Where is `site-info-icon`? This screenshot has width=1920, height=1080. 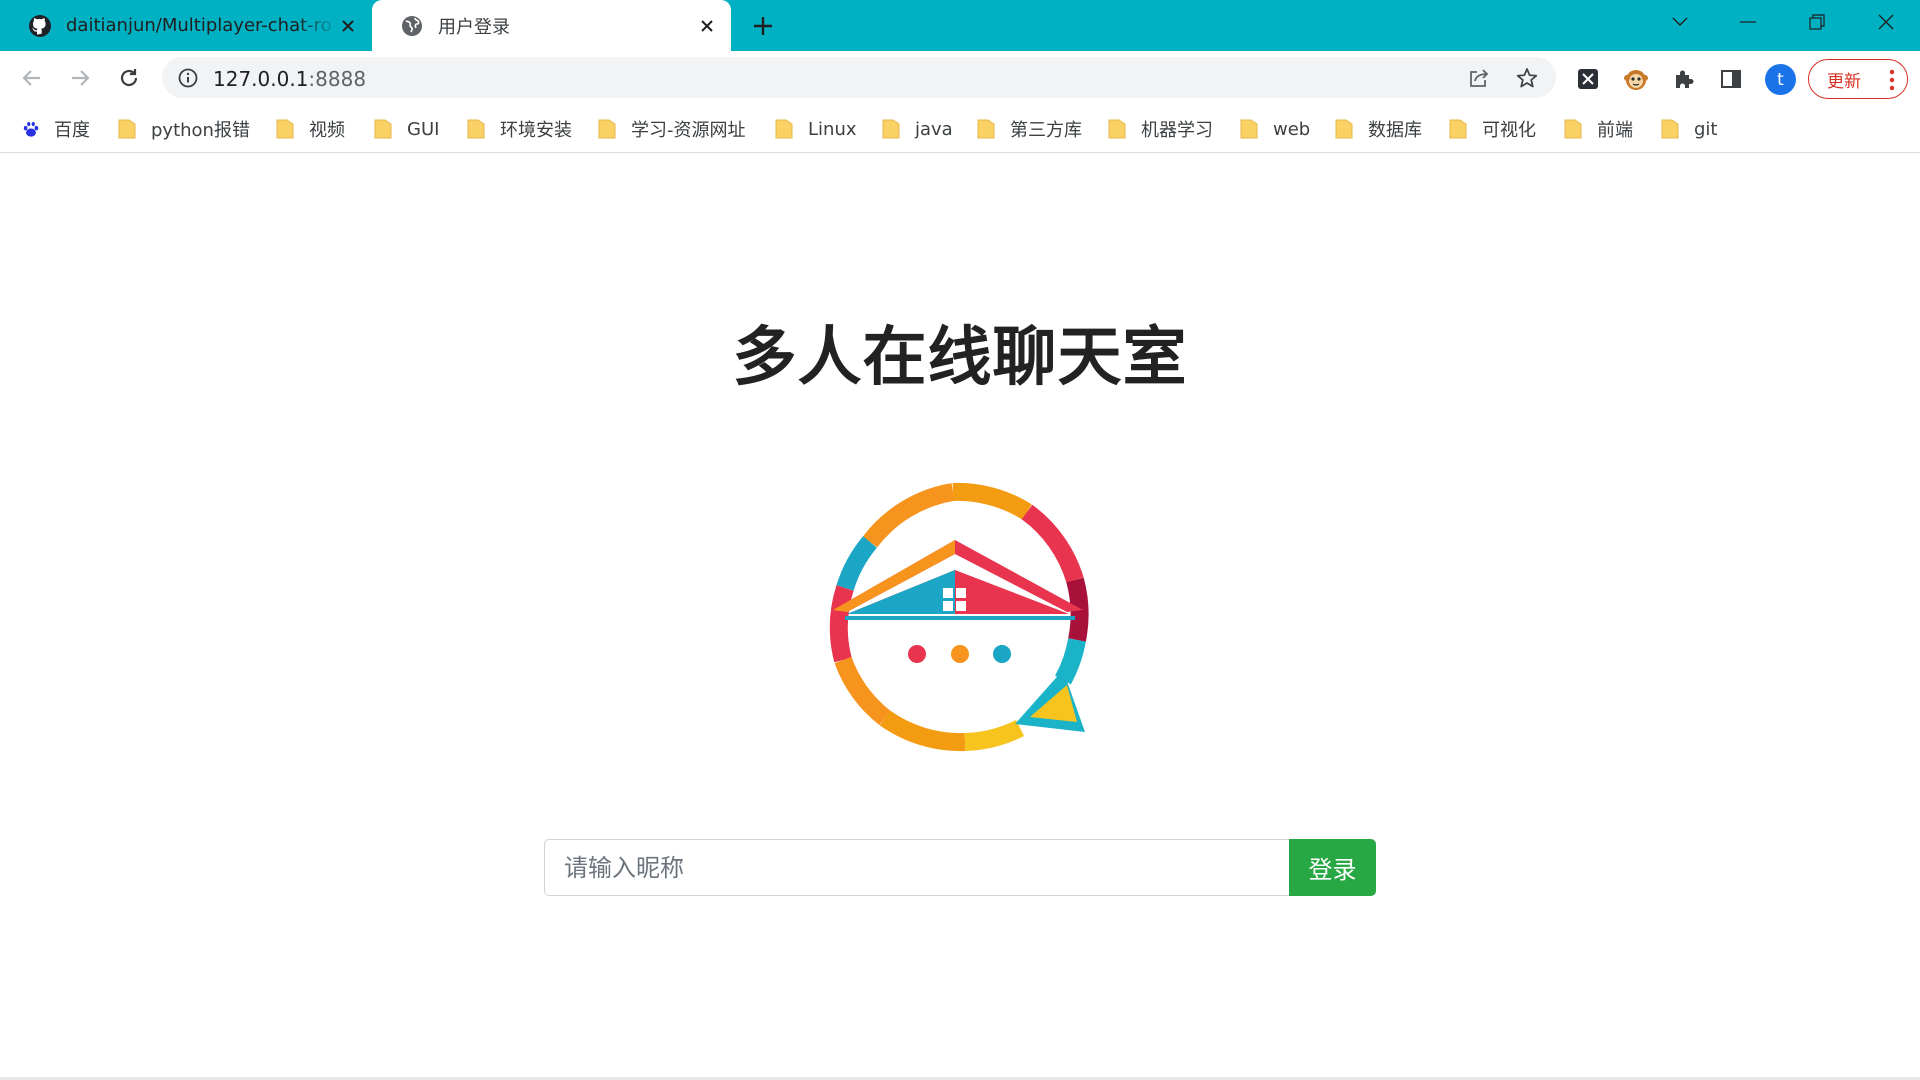 site-info-icon is located at coordinates (188, 78).